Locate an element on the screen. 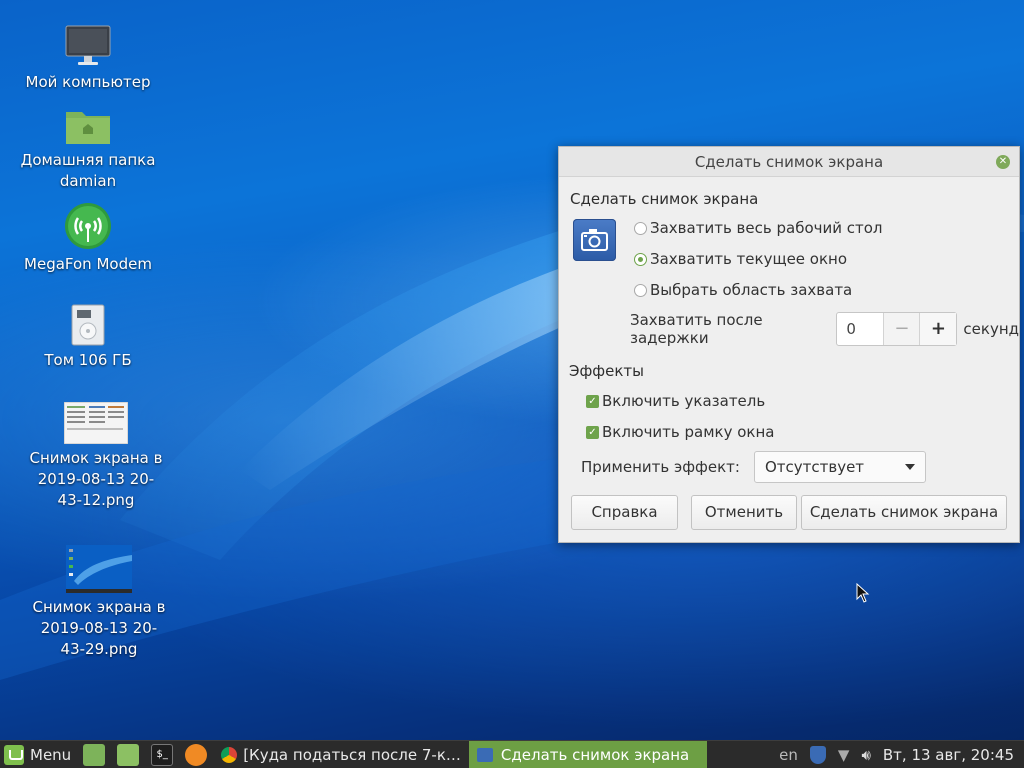 The height and width of the screenshot is (768, 1024). desktop-icon-label: MegaFon Modem is located at coordinates (88, 264).